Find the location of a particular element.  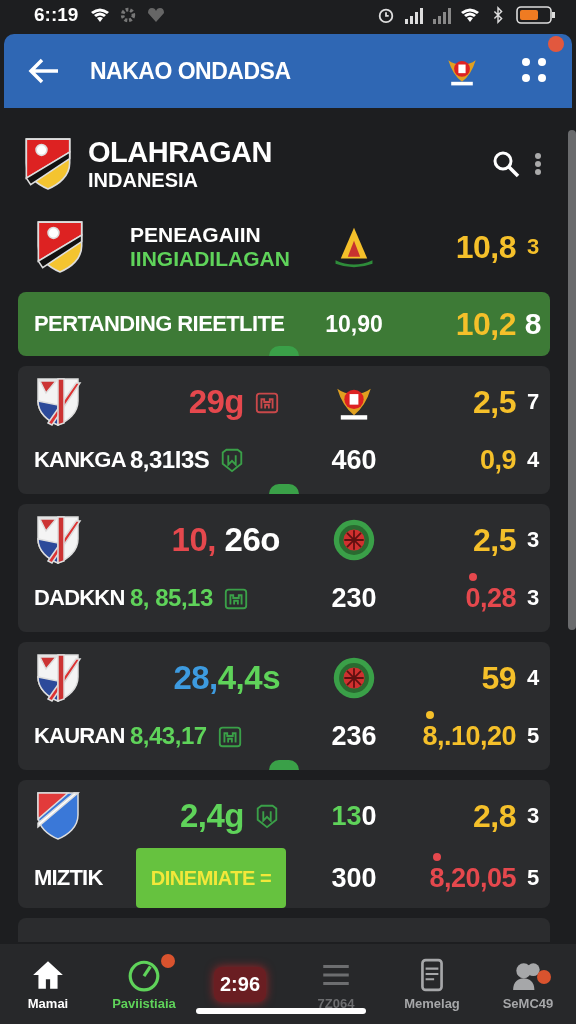

count-text: 236 is located at coordinates (354, 736).